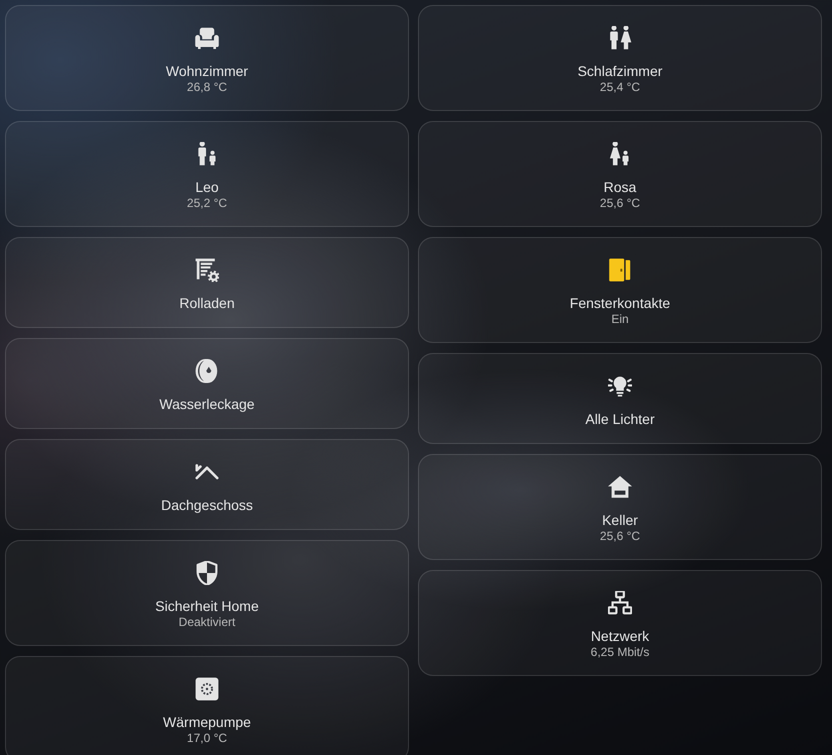  Describe the element at coordinates (207, 505) in the screenshot. I see `tile-name: Dachgeschoss` at that location.